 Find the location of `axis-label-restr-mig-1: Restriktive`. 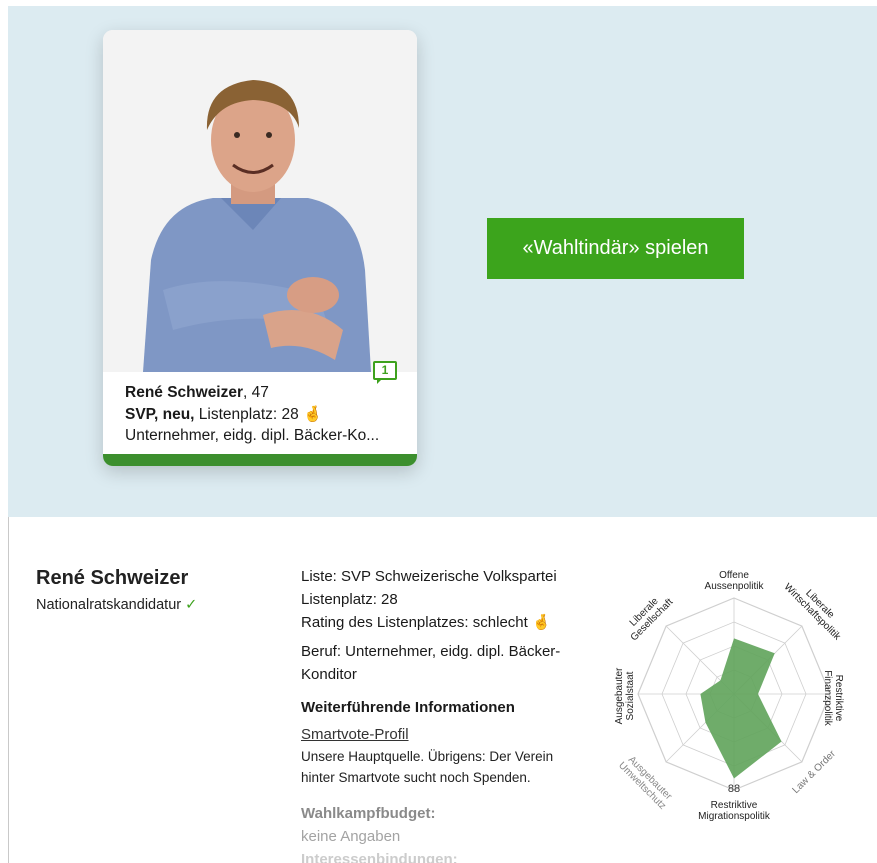

axis-label-restr-mig-1: Restriktive is located at coordinates (734, 805).